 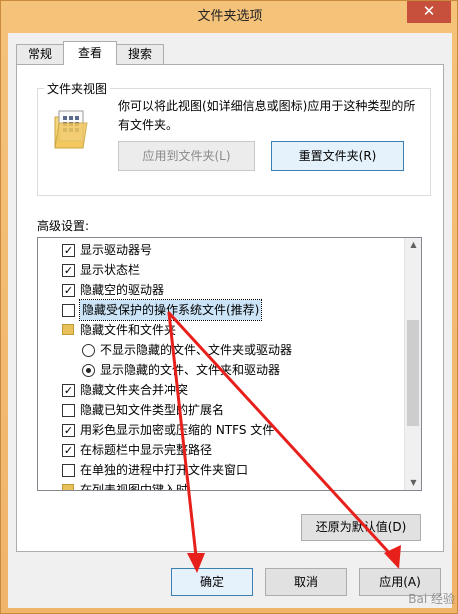 I want to click on list-item: ✓ 隐藏空的驱动器, so click(x=221, y=290).